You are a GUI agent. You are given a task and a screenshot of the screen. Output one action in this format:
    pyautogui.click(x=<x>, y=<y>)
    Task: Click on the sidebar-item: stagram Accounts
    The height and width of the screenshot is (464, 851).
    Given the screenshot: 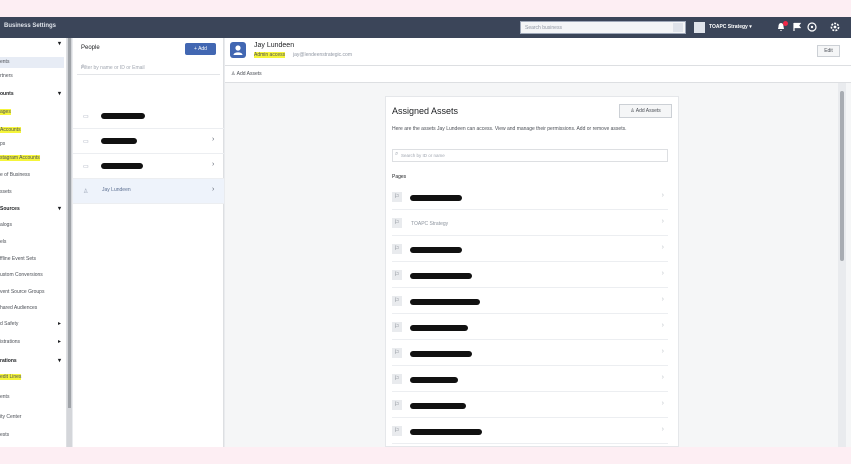 What is the action you would take?
    pyautogui.click(x=32, y=158)
    